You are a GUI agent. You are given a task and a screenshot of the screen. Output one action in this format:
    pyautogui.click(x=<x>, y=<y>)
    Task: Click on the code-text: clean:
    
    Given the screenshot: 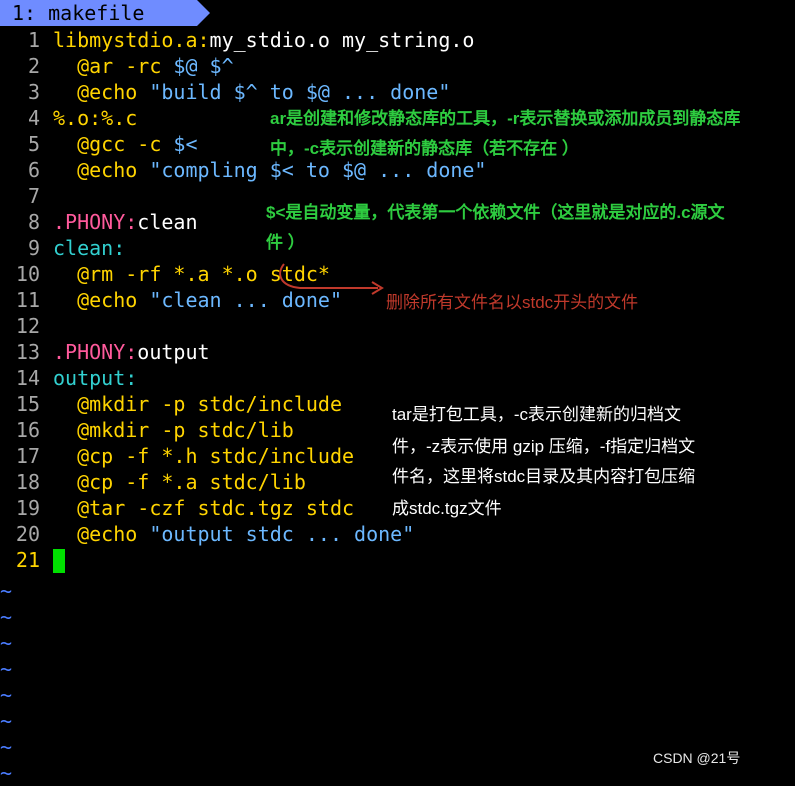 What is the action you would take?
    pyautogui.click(x=89, y=248)
    